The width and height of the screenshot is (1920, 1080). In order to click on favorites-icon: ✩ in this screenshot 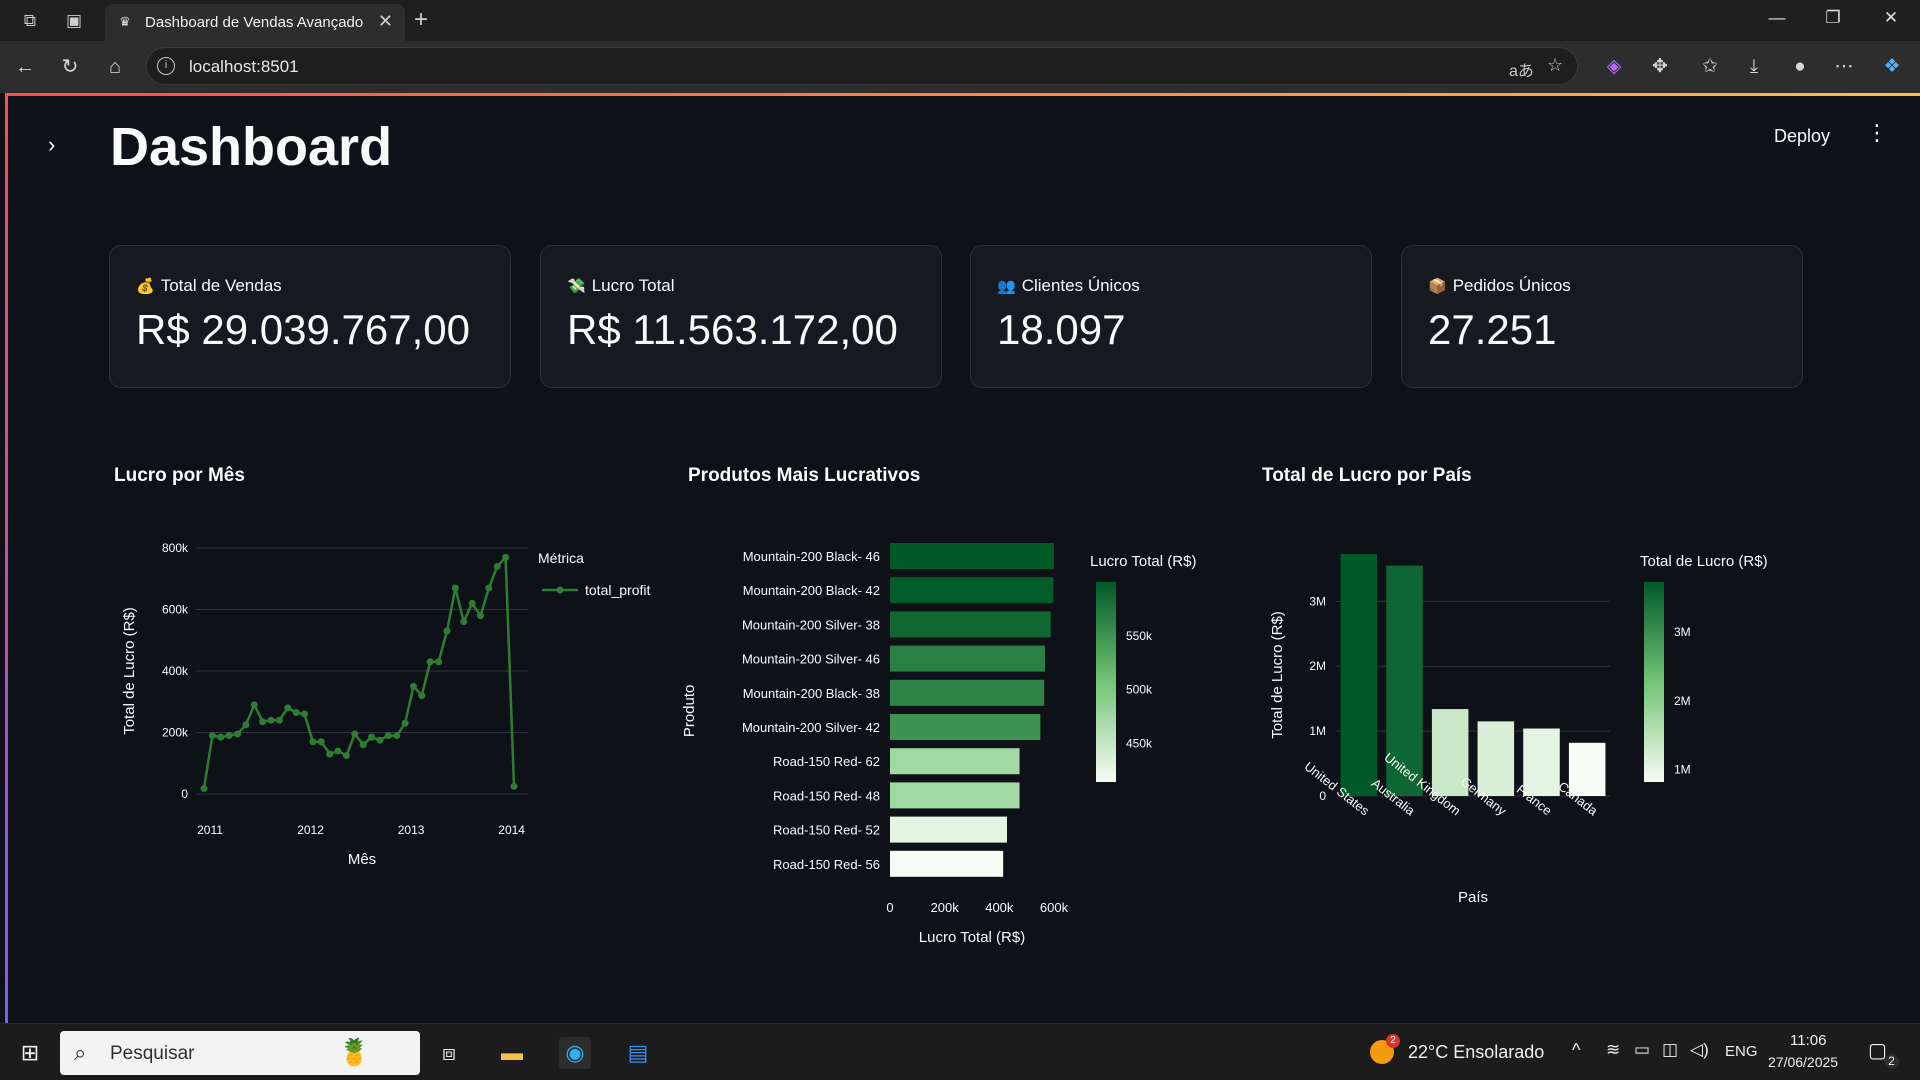, I will do `click(1710, 67)`.